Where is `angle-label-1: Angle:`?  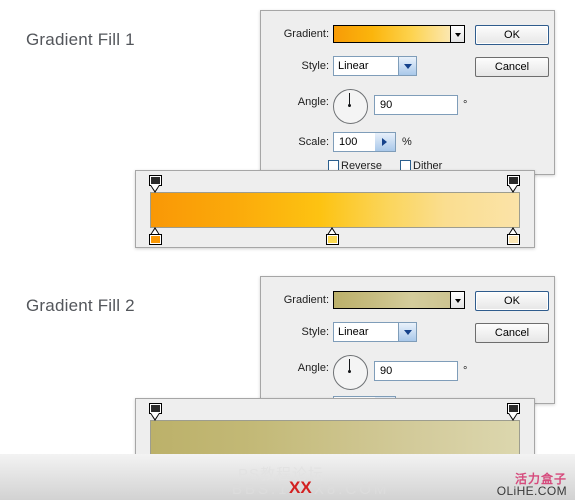 angle-label-1: Angle: is located at coordinates (313, 102).